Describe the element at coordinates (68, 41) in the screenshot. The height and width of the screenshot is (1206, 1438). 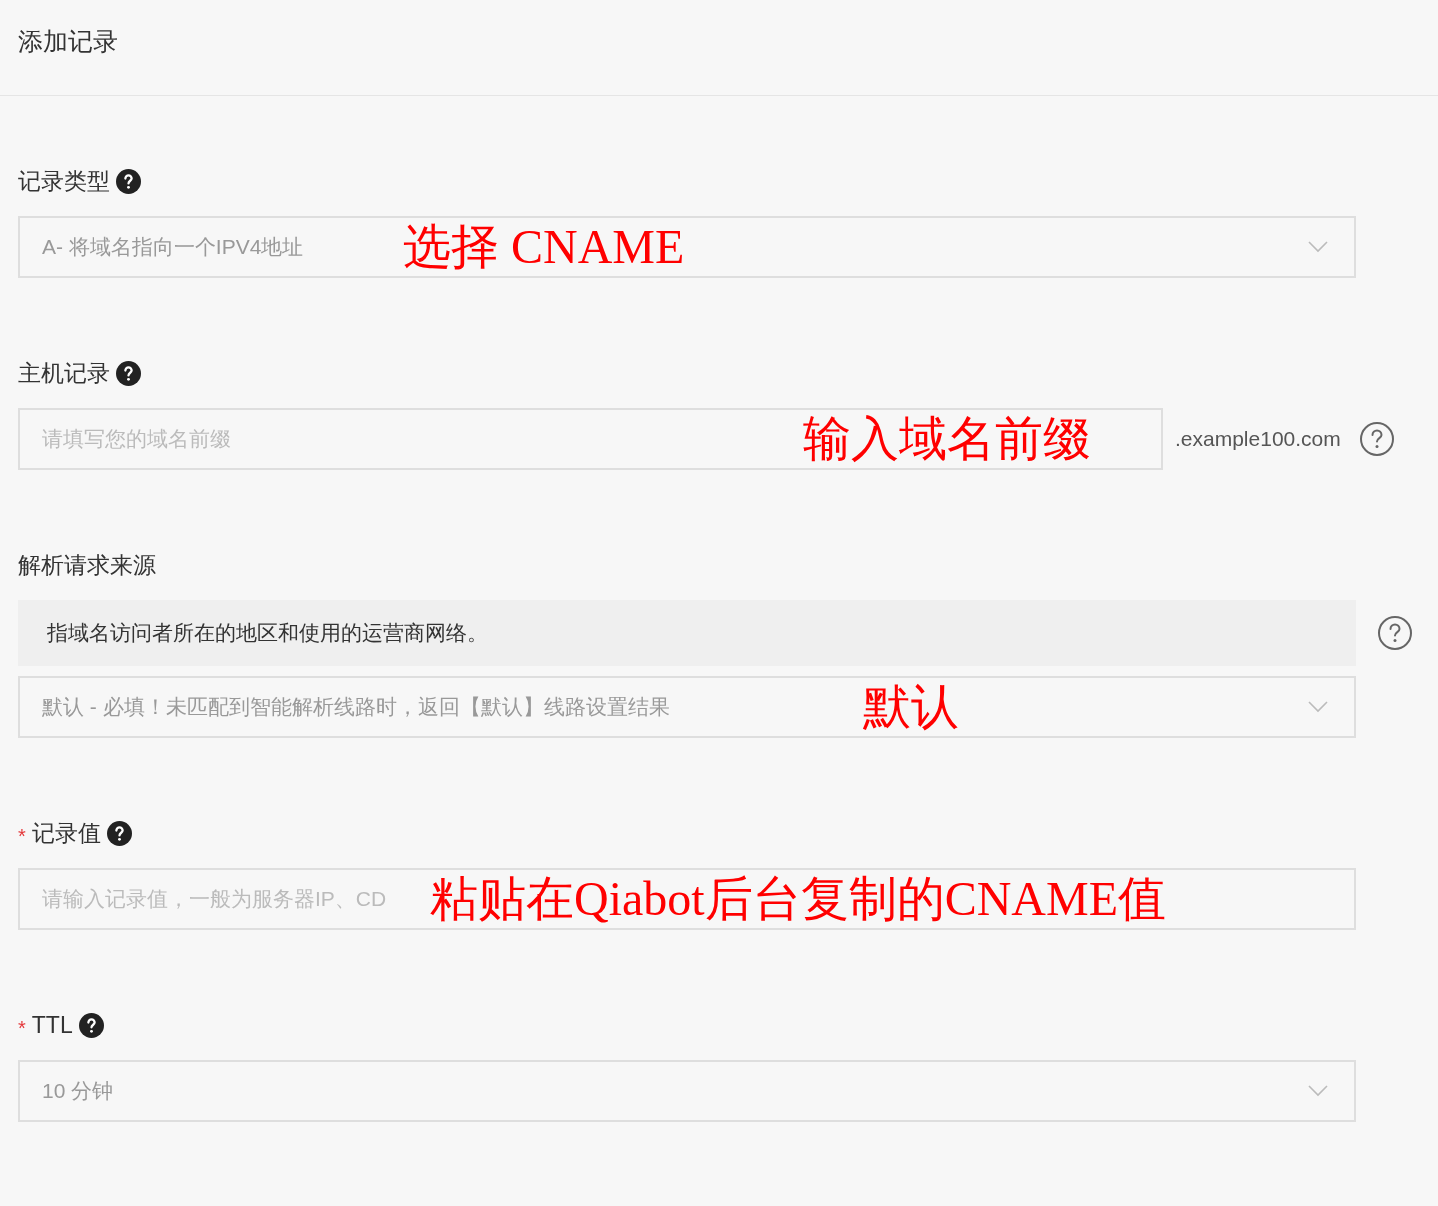
I see `page-title: 添加记录` at that location.